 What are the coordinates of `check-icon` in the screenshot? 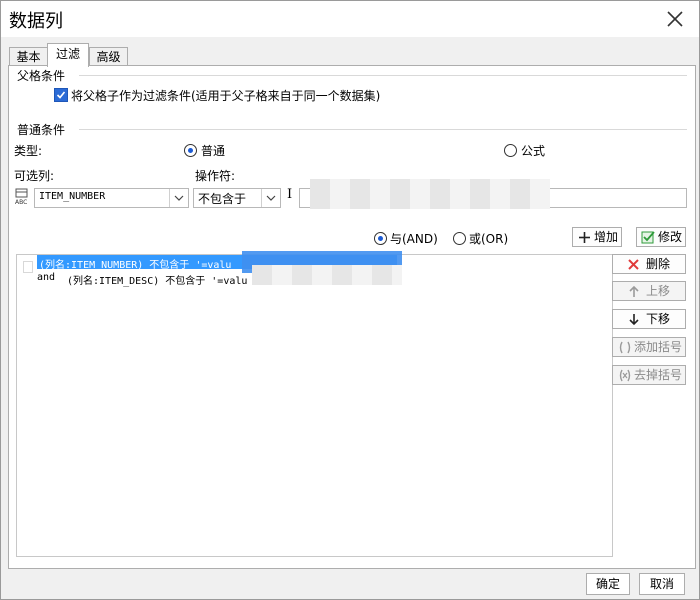 It's located at (61, 95).